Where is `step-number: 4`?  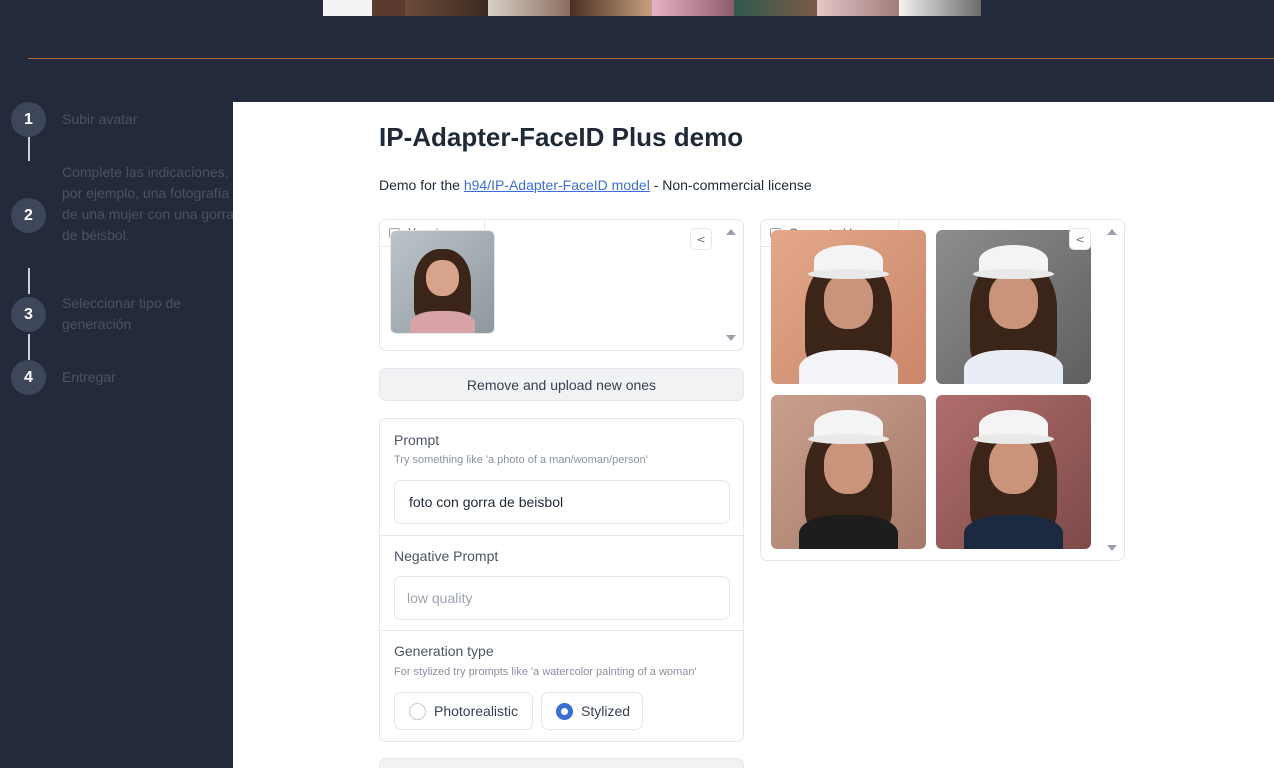
step-number: 4 is located at coordinates (28, 377).